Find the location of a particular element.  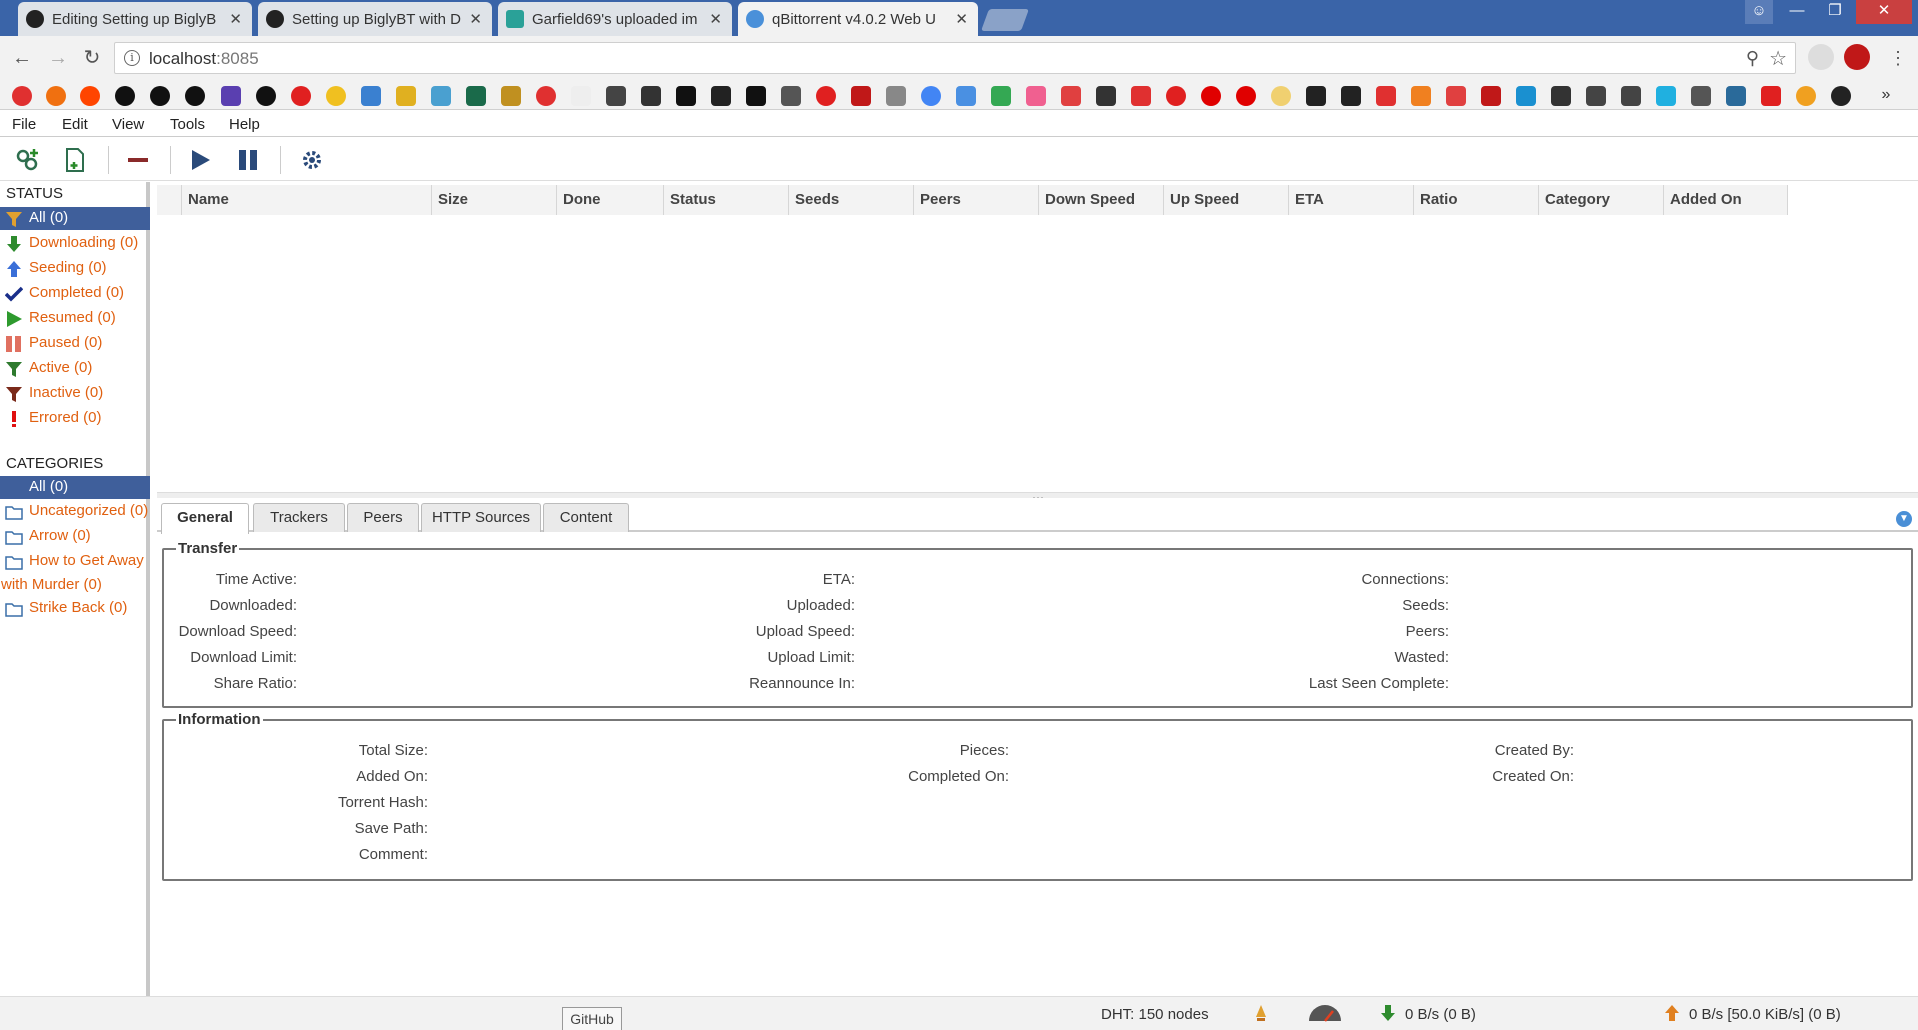

tab-general: General is located at coordinates (205, 518).